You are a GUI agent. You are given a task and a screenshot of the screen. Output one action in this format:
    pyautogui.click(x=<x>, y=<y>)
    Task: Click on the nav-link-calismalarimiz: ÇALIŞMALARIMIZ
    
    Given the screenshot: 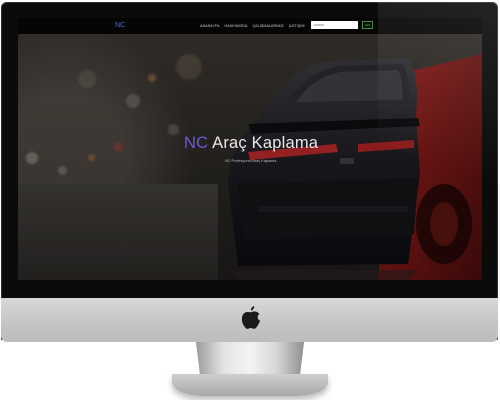 What is the action you would take?
    pyautogui.click(x=267, y=26)
    